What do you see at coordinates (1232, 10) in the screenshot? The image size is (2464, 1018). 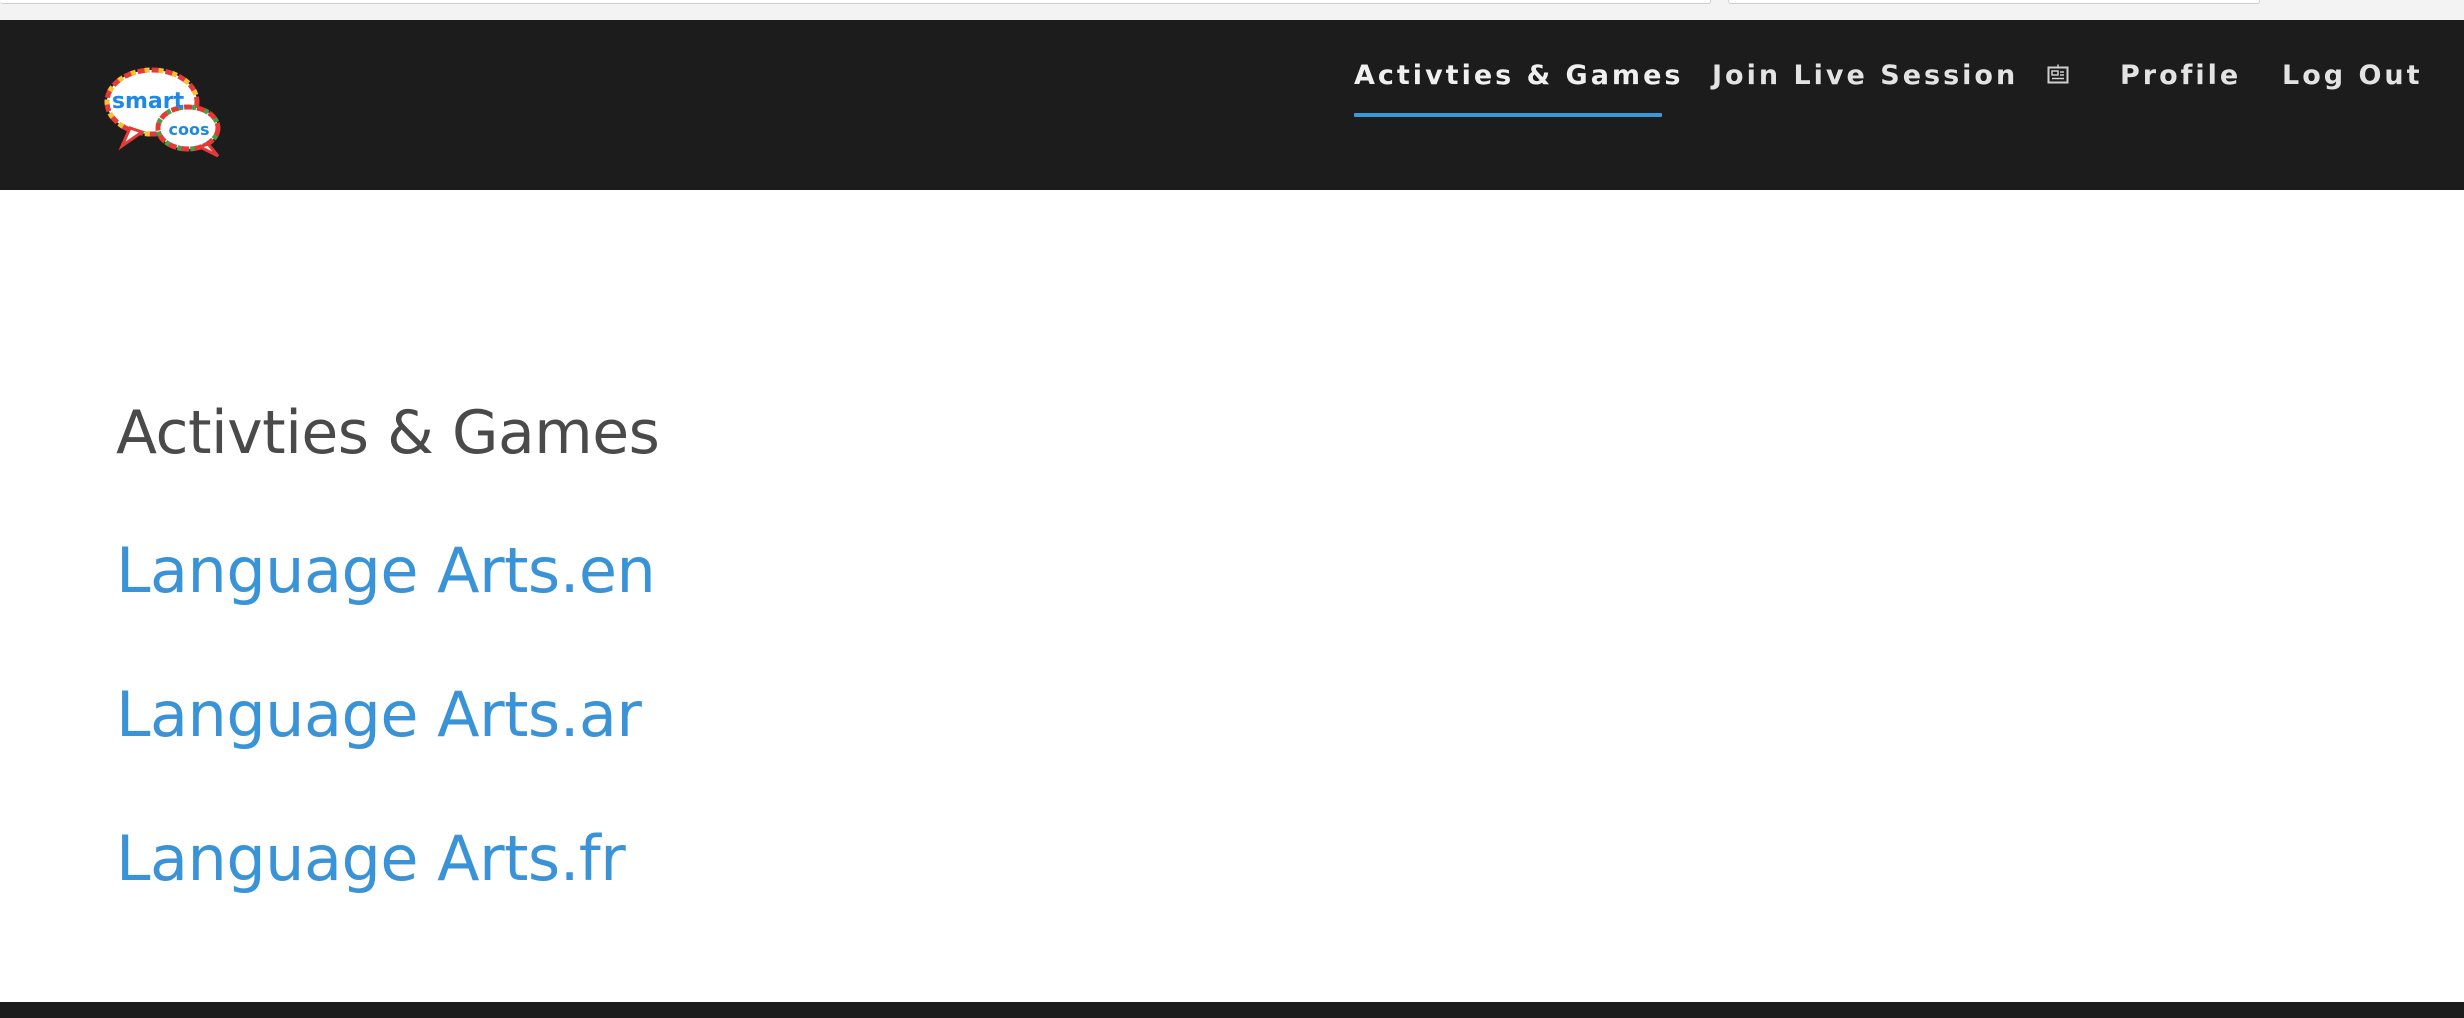 I see `browser-chrome-strip` at bounding box center [1232, 10].